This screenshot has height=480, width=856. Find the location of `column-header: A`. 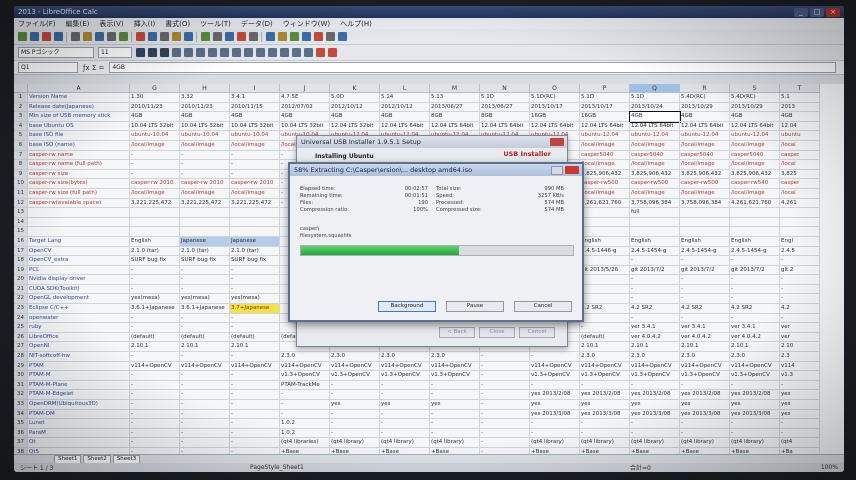

column-header: A is located at coordinates (79, 88).